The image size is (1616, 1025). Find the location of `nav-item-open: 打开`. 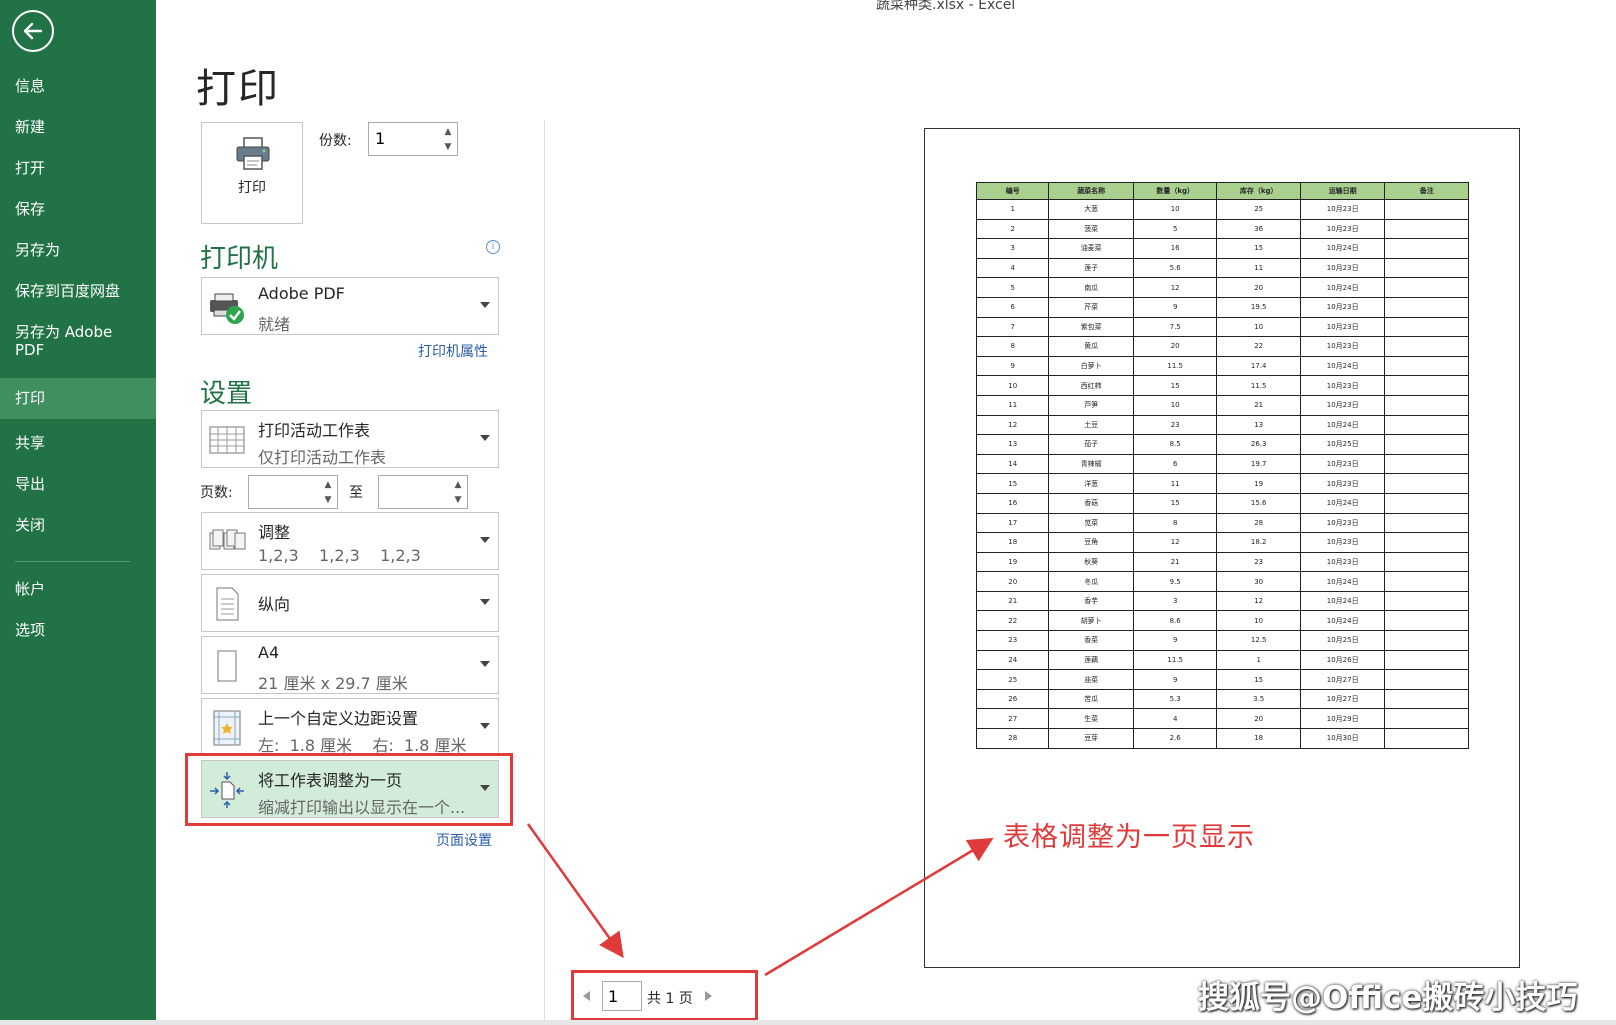

nav-item-open: 打开 is located at coordinates (78, 169).